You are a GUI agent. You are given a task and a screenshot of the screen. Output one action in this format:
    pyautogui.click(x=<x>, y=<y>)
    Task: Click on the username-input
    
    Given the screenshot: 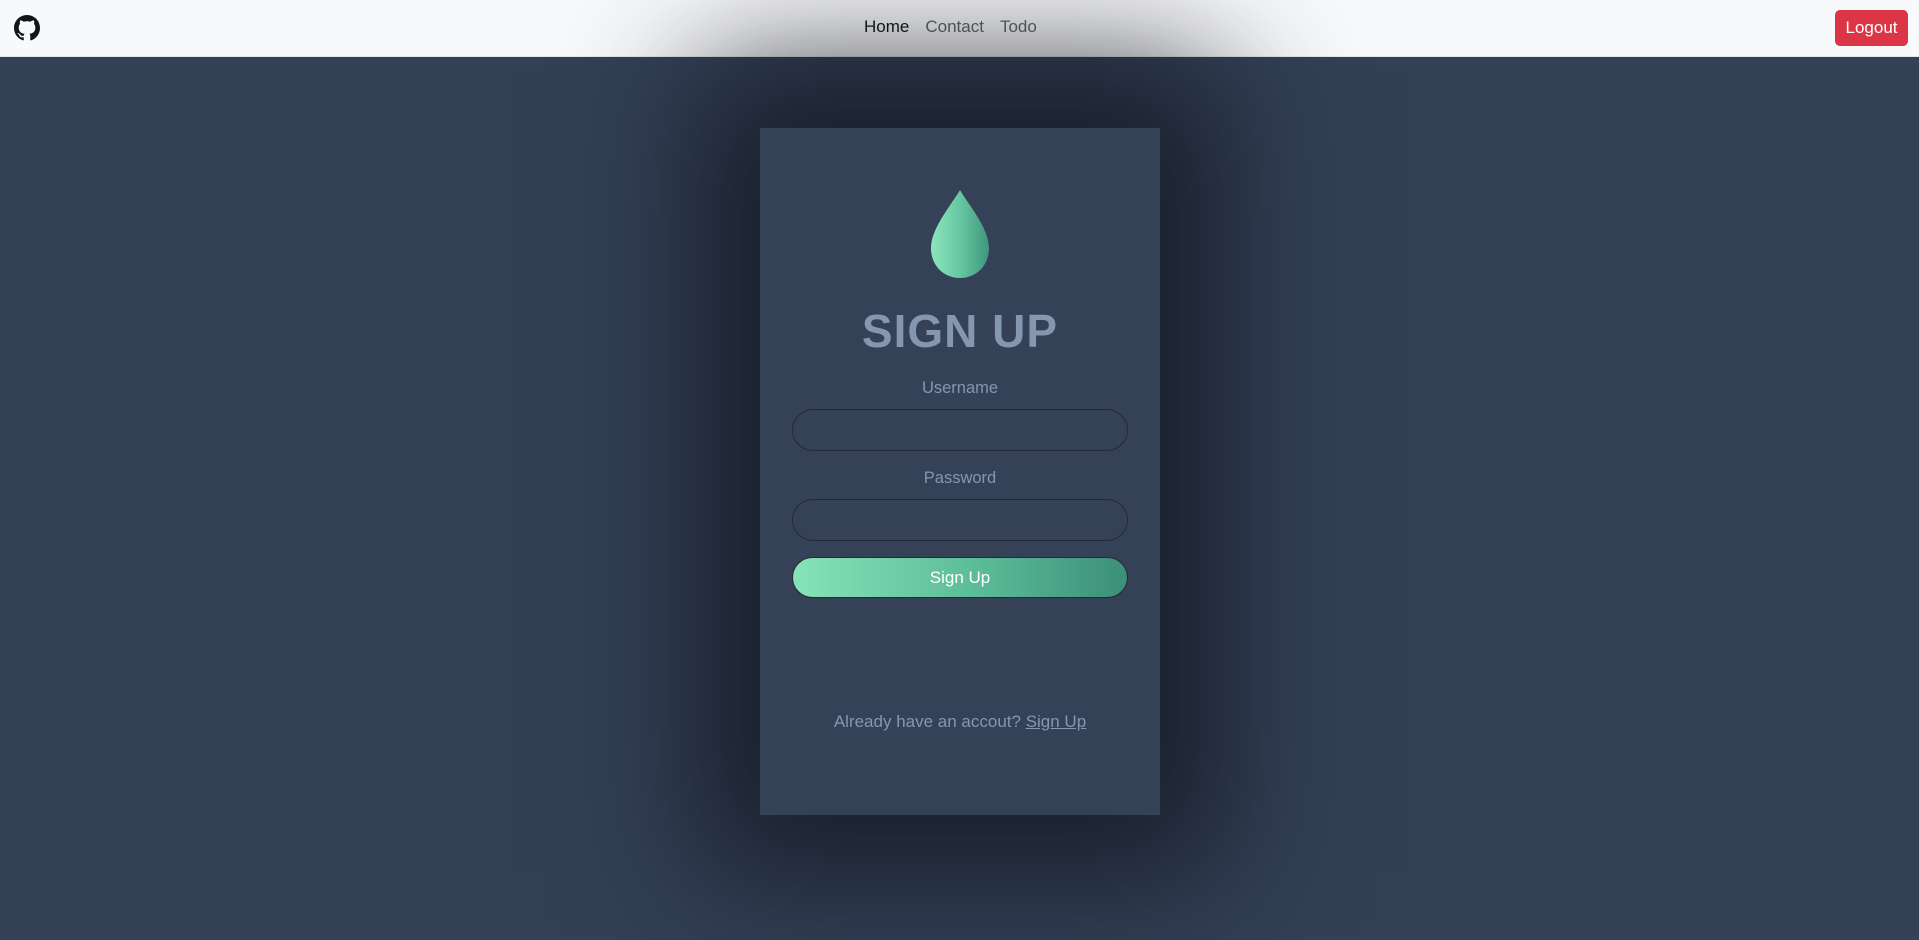 What is the action you would take?
    pyautogui.click(x=960, y=430)
    